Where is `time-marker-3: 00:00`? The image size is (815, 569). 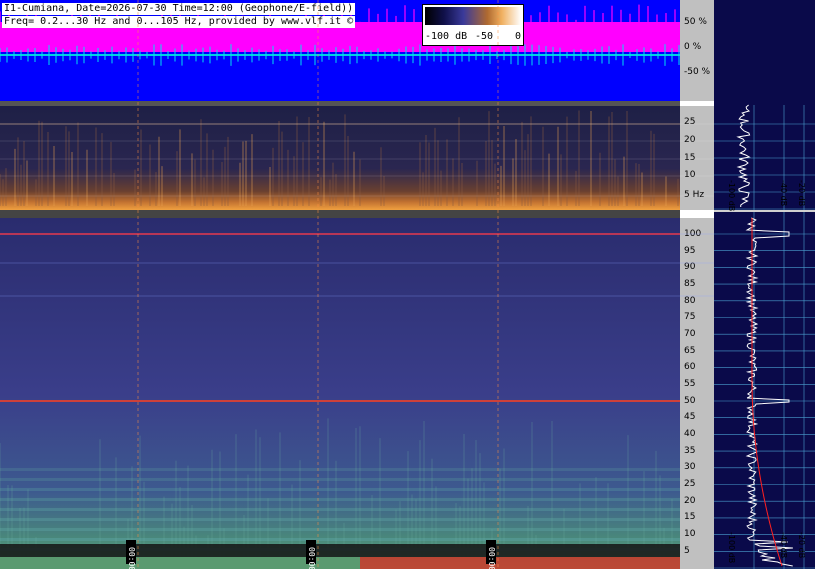
time-marker-3: 00:00 is located at coordinates (491, 554).